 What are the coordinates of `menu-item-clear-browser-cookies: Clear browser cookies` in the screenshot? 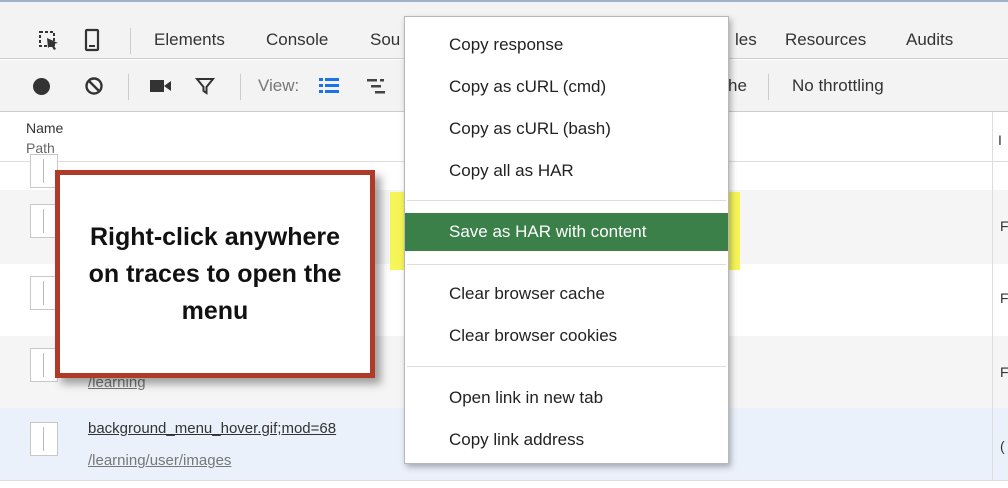 It's located at (566, 336).